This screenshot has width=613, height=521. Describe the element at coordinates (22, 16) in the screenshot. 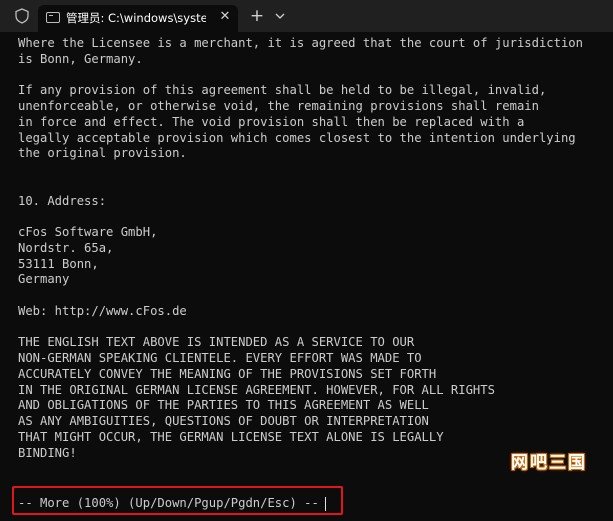

I see `shield-icon` at that location.